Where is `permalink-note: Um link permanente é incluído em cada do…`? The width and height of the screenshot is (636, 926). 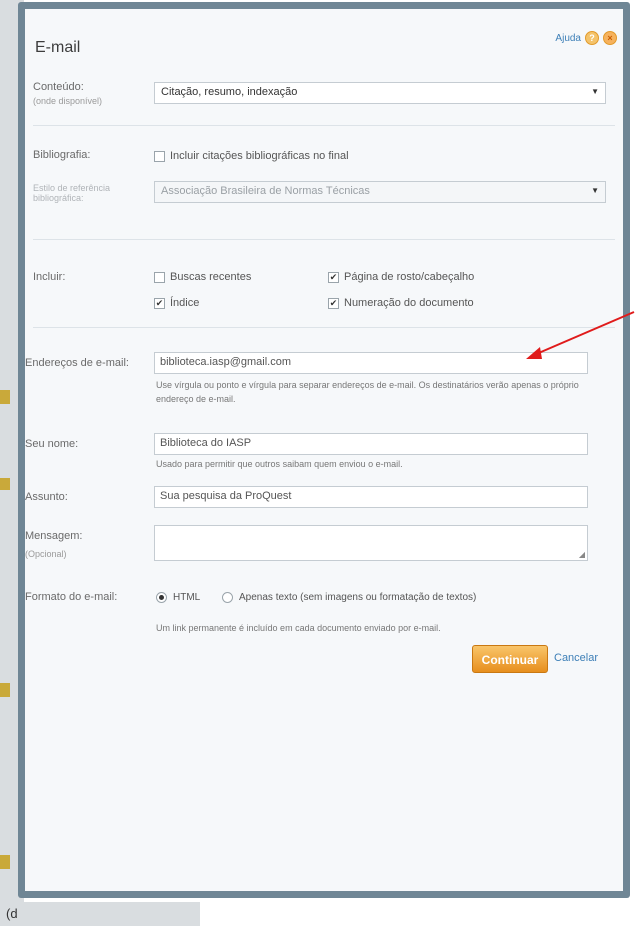
permalink-note: Um link permanente é incluído em cada do… is located at coordinates (298, 628).